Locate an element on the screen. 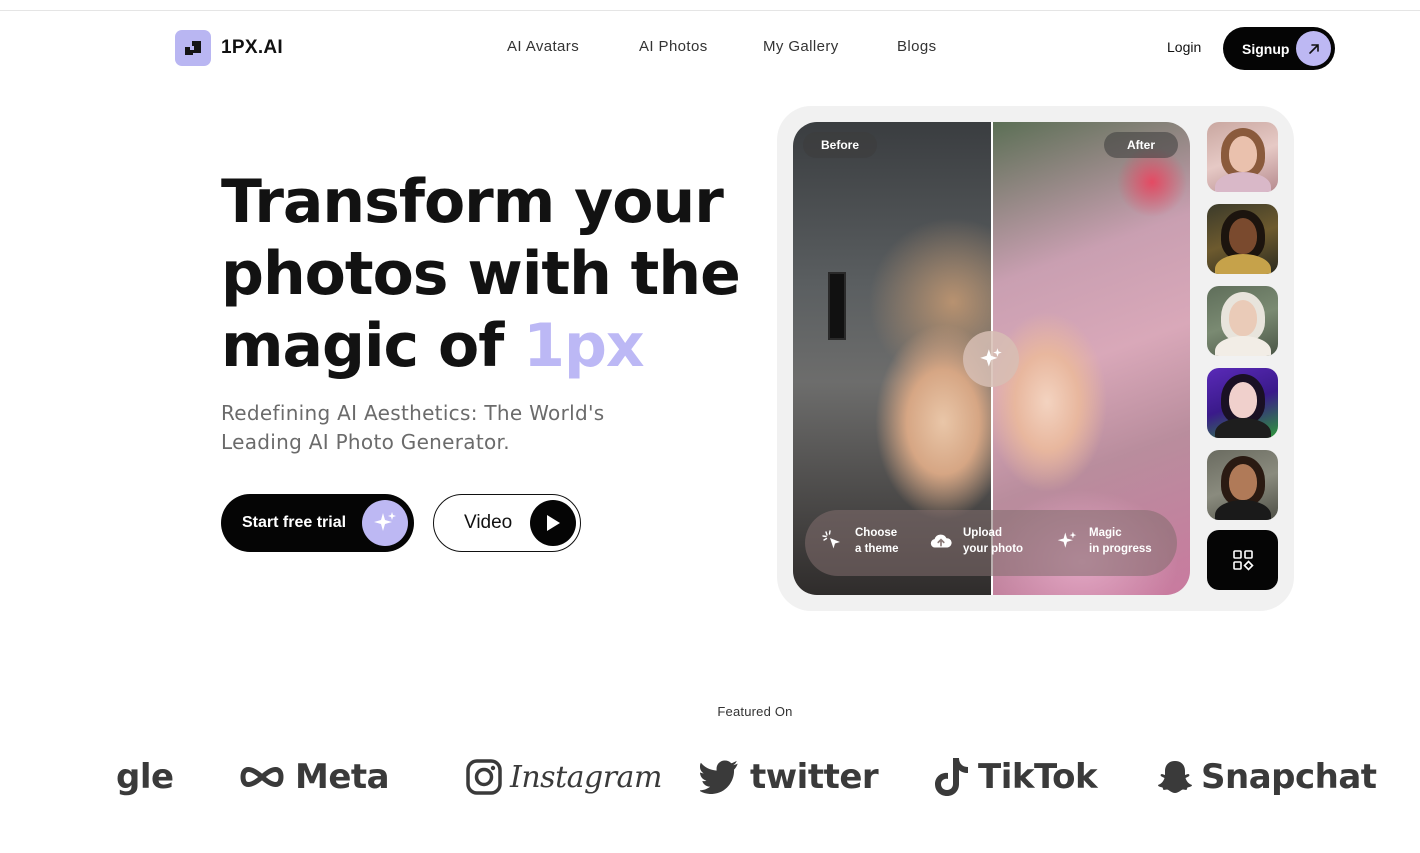 Image resolution: width=1420 pixels, height=853 pixels. signup-label: Signup is located at coordinates (1266, 48).